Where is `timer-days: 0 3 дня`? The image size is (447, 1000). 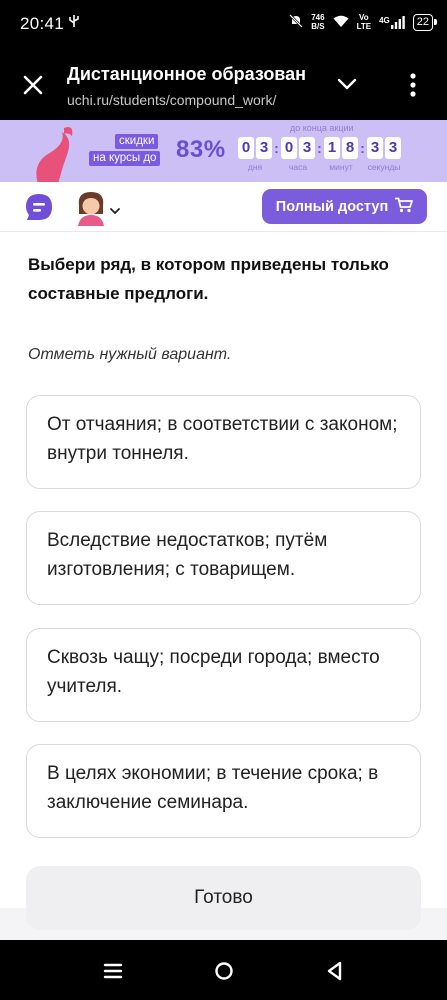
timer-days: 0 3 дня is located at coordinates (255, 154).